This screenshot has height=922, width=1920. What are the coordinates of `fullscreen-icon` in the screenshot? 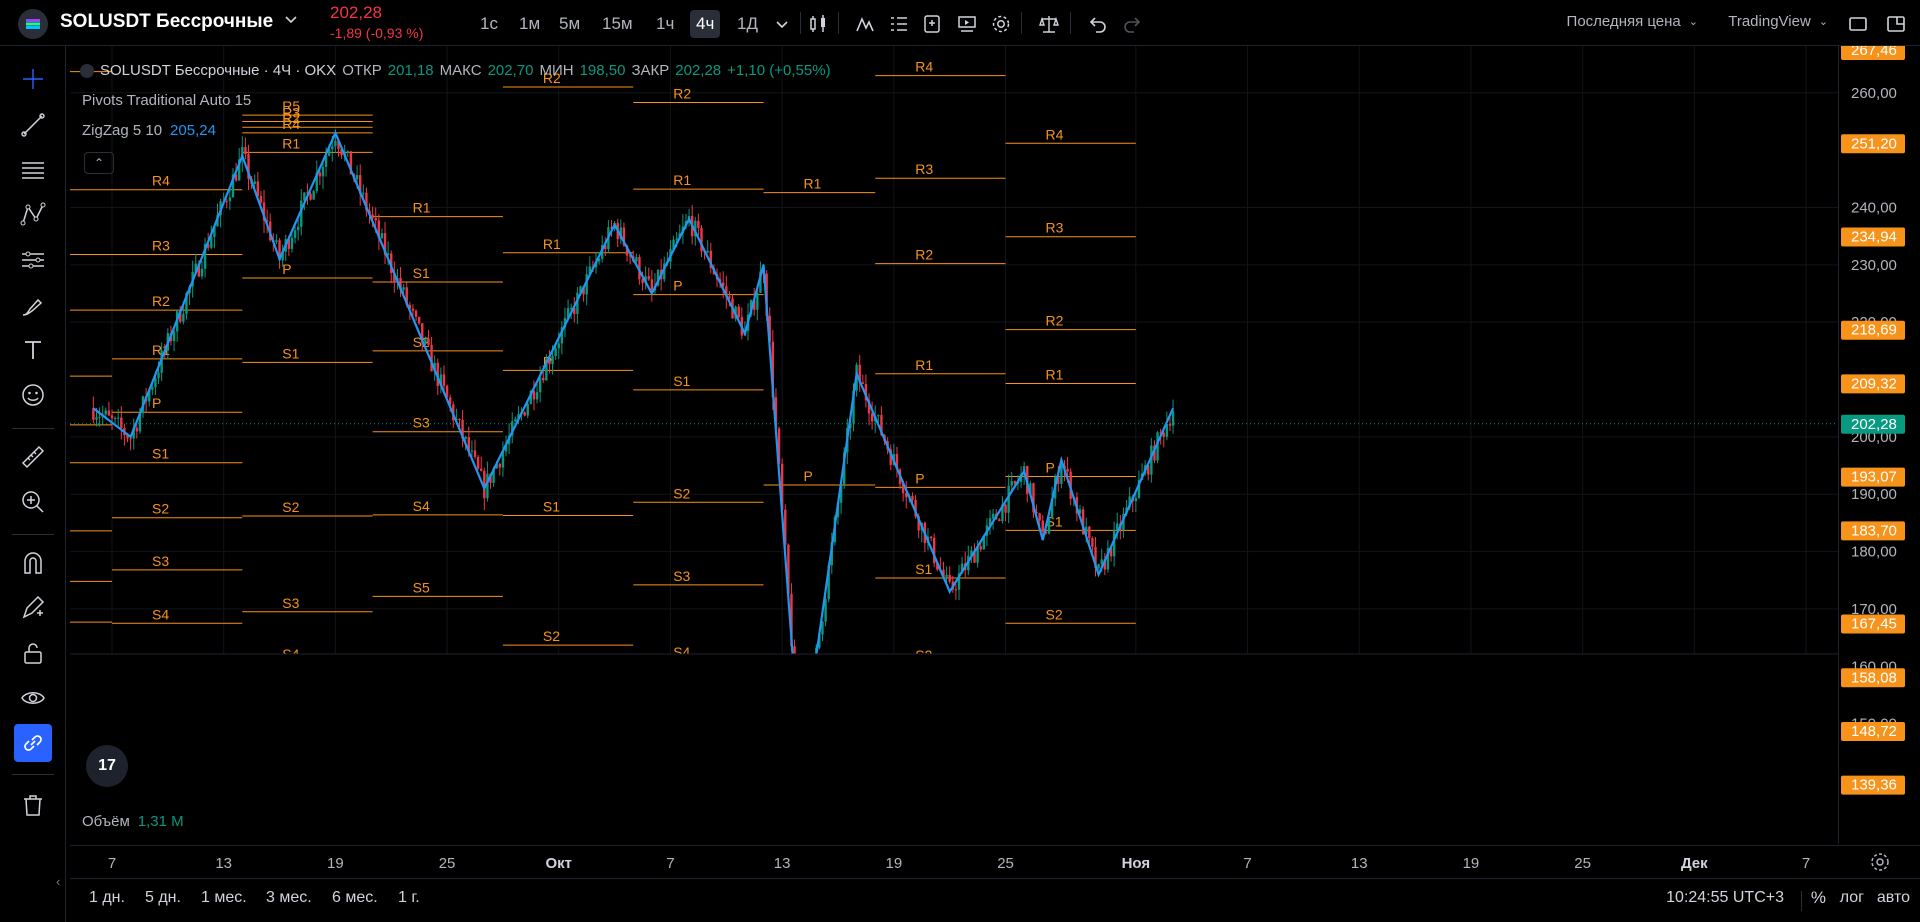 It's located at (1858, 24).